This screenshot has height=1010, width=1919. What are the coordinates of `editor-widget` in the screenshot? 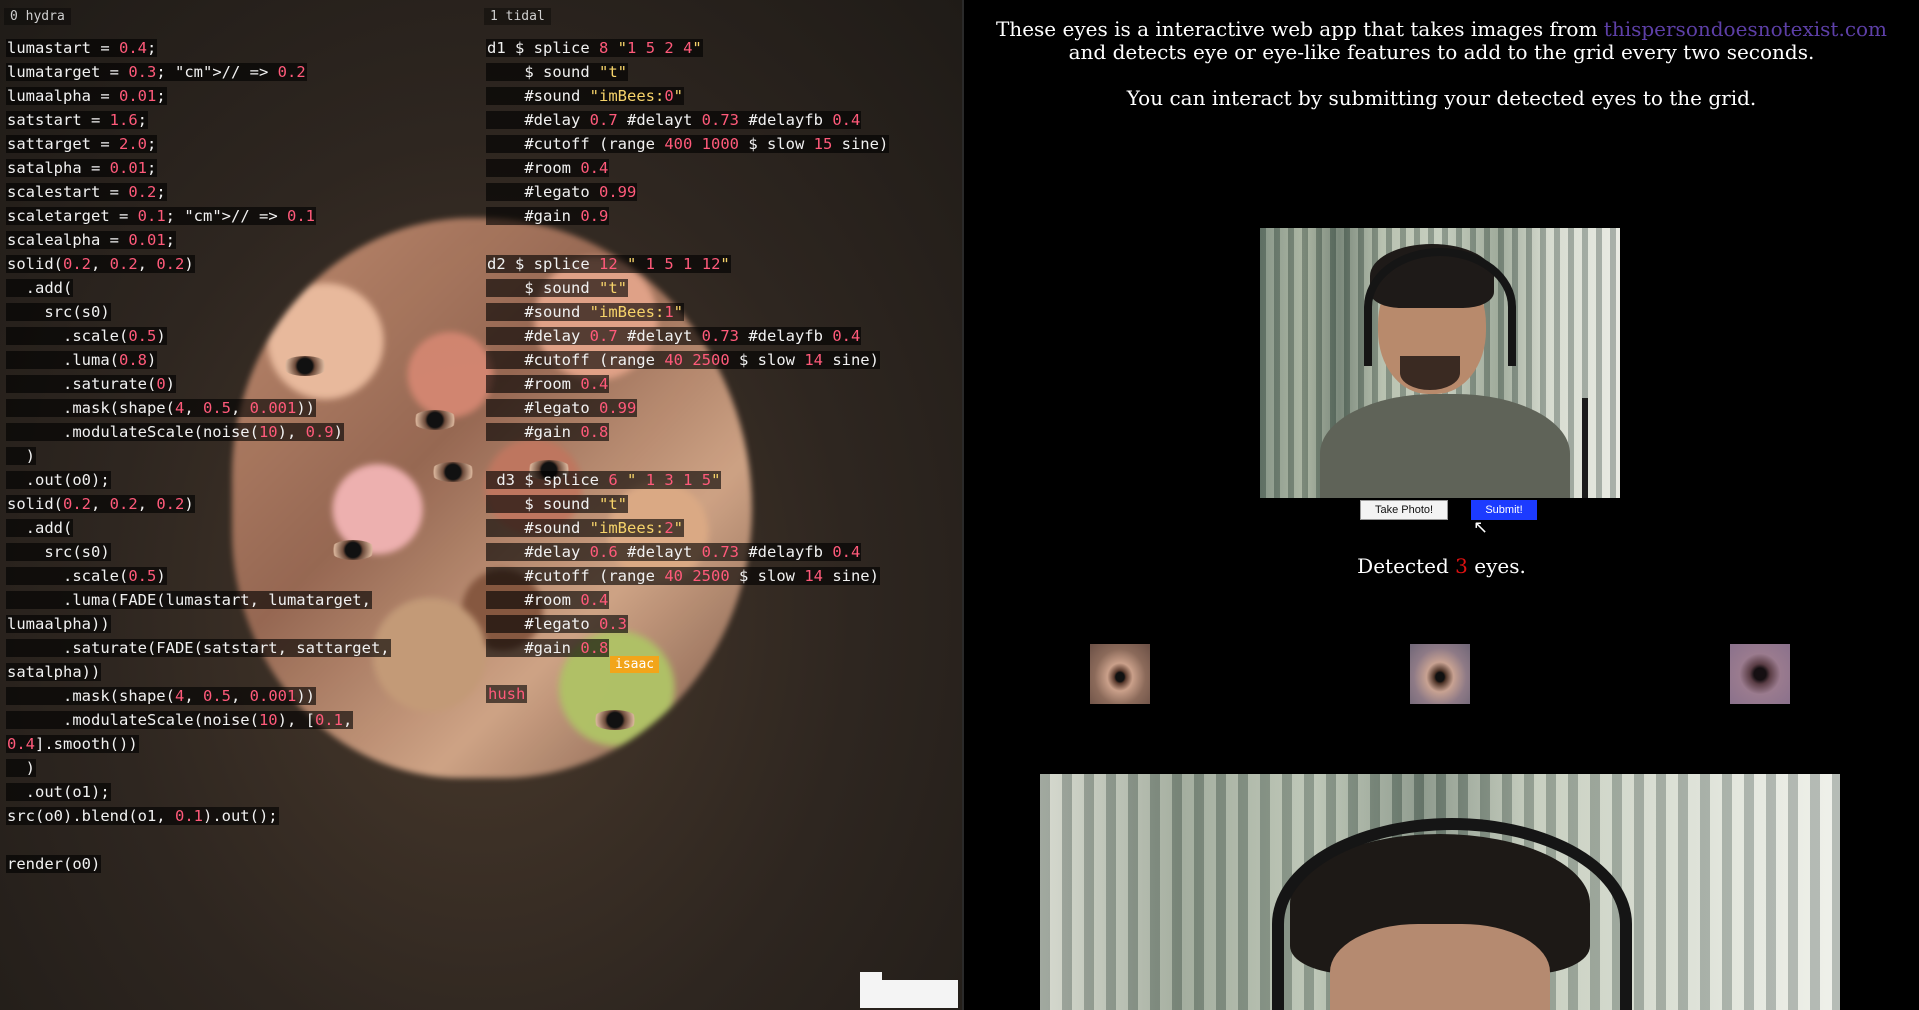 It's located at (909, 990).